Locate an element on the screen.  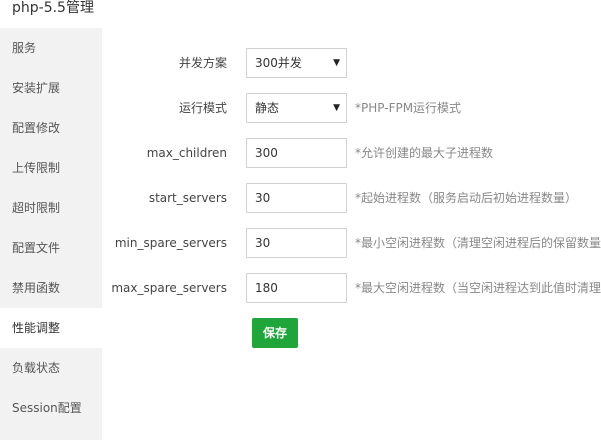
min-spare-servers-label: min_spare_servers is located at coordinates (170, 243).